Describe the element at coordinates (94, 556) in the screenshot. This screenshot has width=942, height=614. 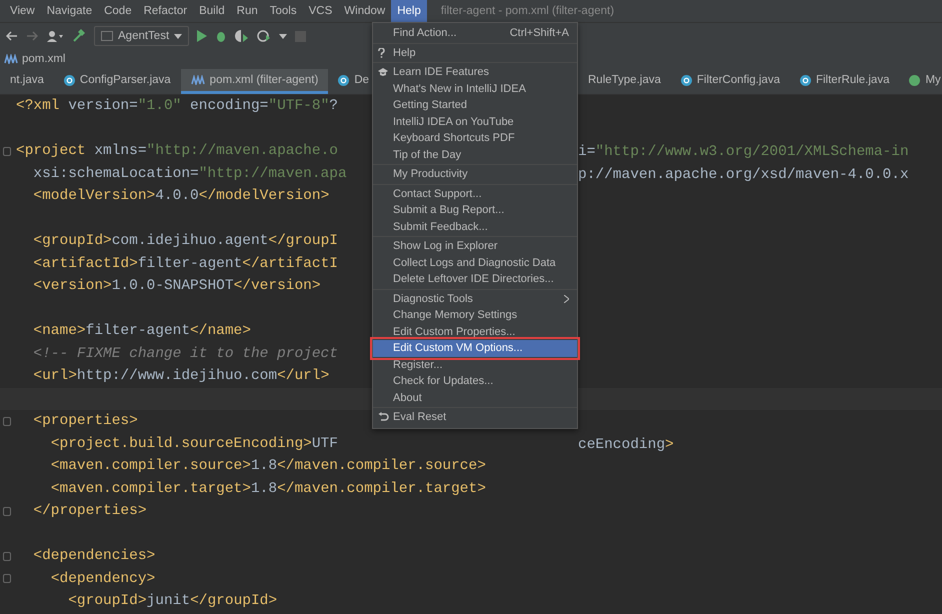
I see `code-line: <dependencies>` at that location.